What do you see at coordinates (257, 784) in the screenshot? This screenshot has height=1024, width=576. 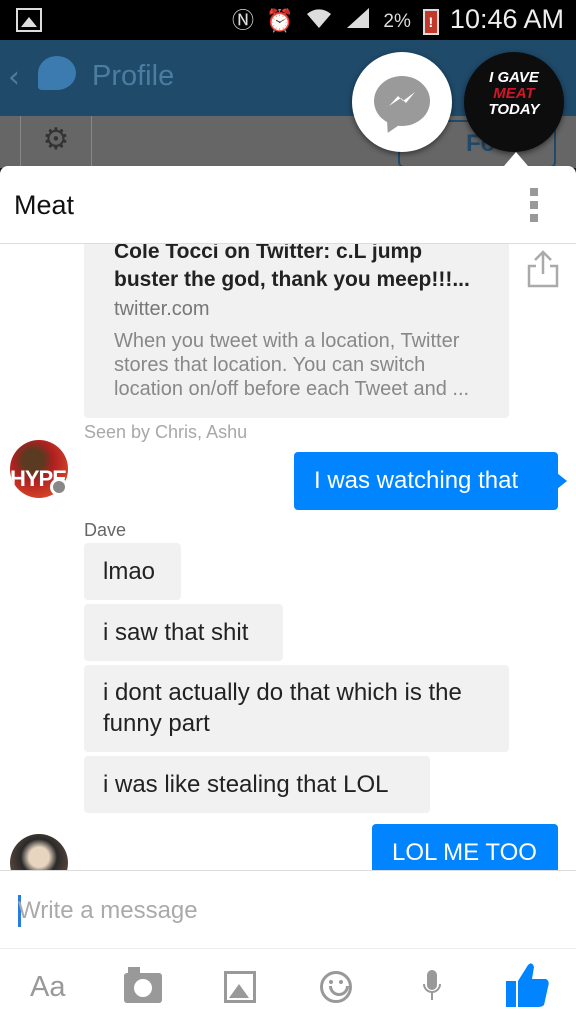 I see `incoming-message: i was like stealing that LOL` at bounding box center [257, 784].